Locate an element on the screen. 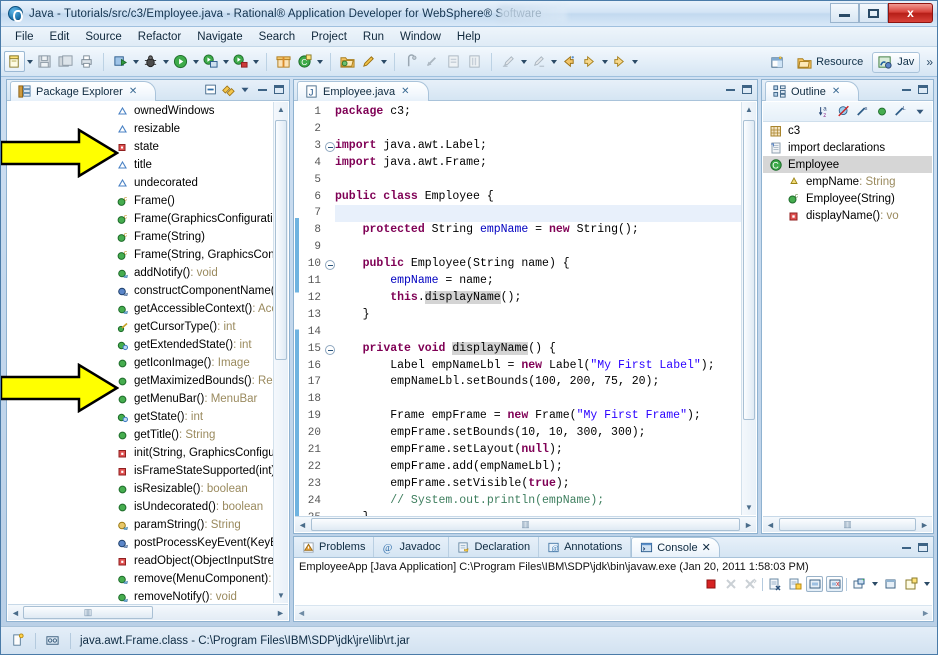 The image size is (938, 655). view-menu-icon is located at coordinates (245, 89).